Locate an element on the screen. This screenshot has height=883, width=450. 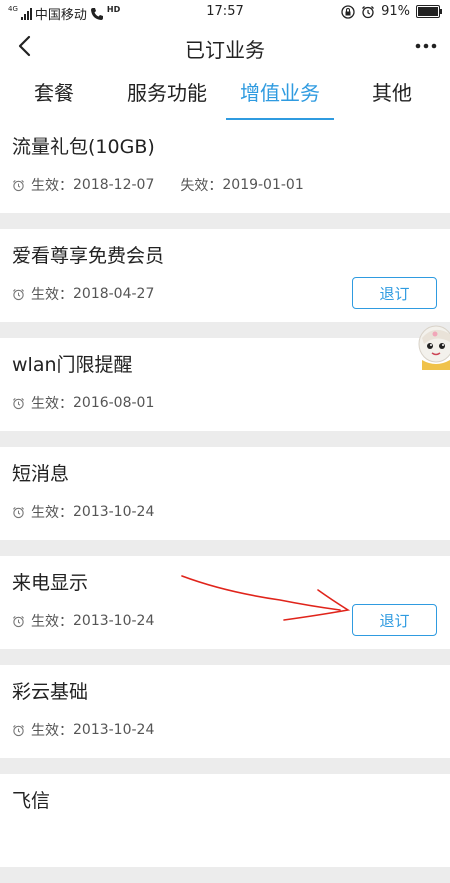
list-item: wlan门限提醒 生效： 2016-08-01 is located at coordinates (225, 384).